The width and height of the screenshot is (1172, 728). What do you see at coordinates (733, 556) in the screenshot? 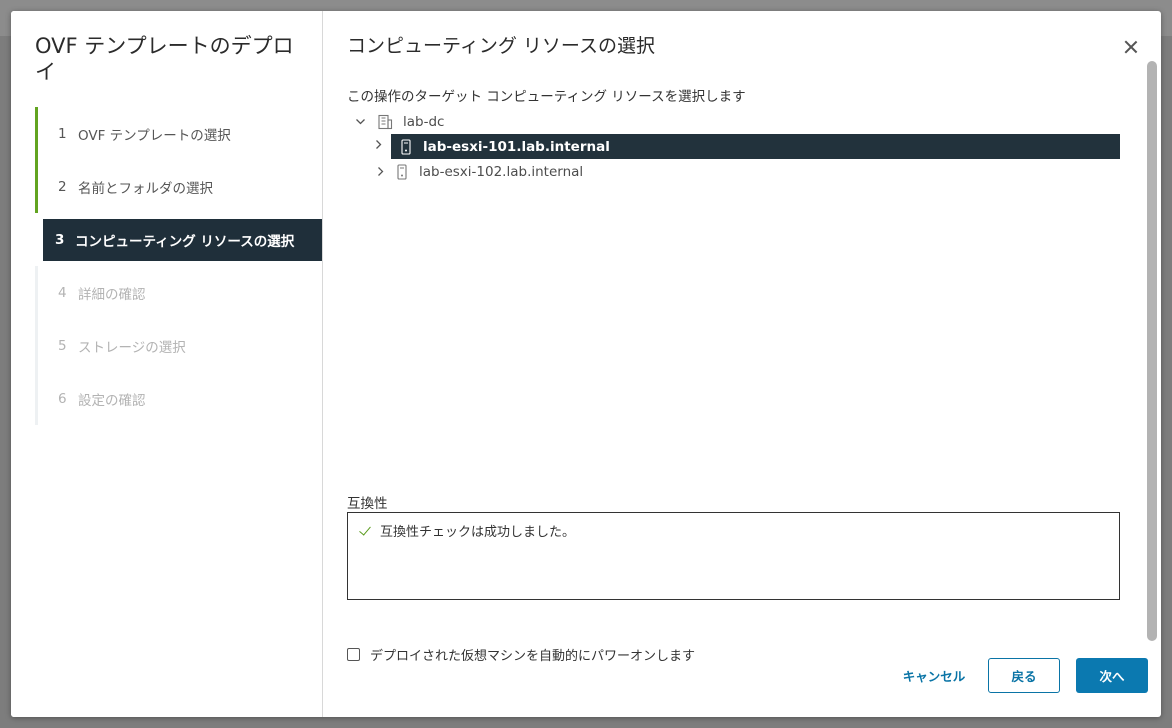
I see `compatibility-box: 互換性チェックは成功しました。` at bounding box center [733, 556].